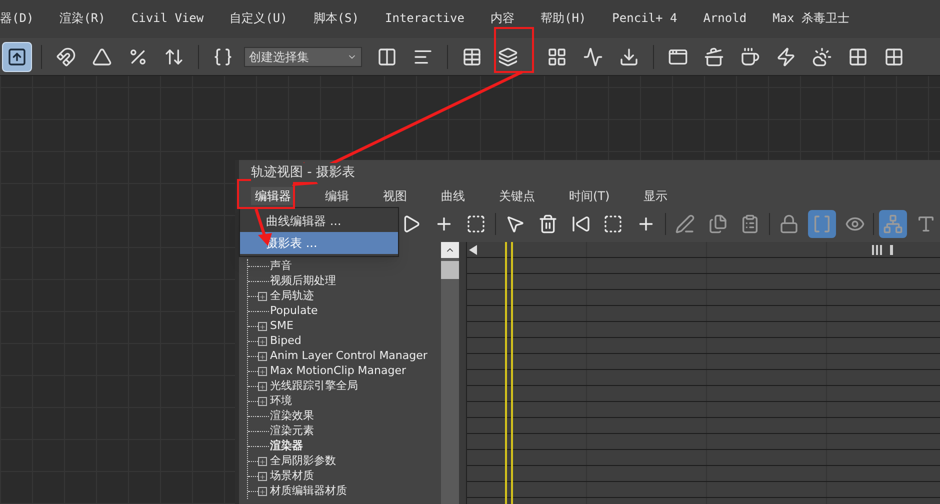  I want to click on tree-item: 环境, so click(281, 401).